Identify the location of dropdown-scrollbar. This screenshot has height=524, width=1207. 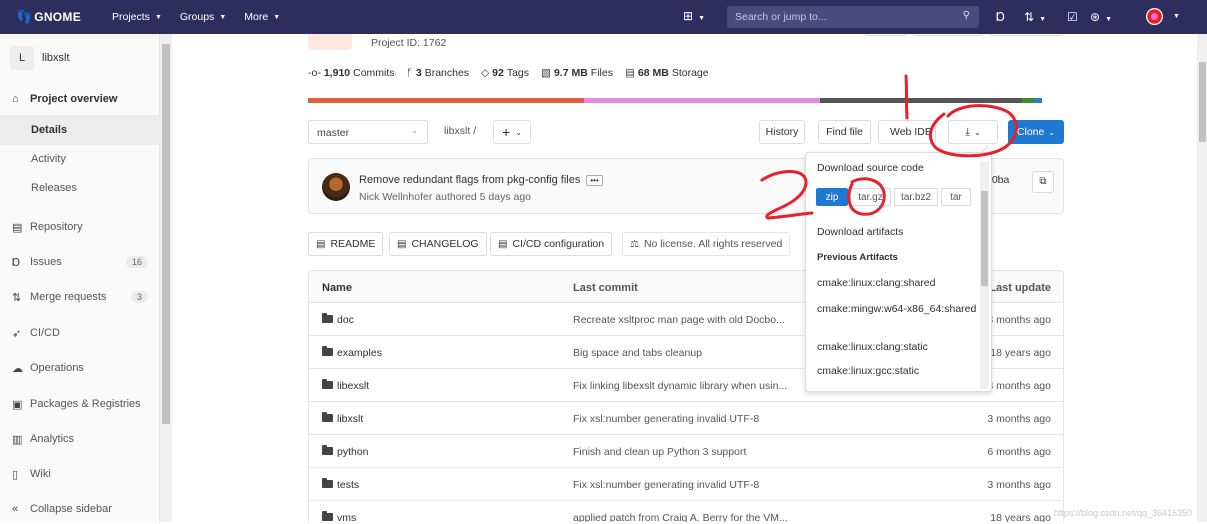
(984, 275).